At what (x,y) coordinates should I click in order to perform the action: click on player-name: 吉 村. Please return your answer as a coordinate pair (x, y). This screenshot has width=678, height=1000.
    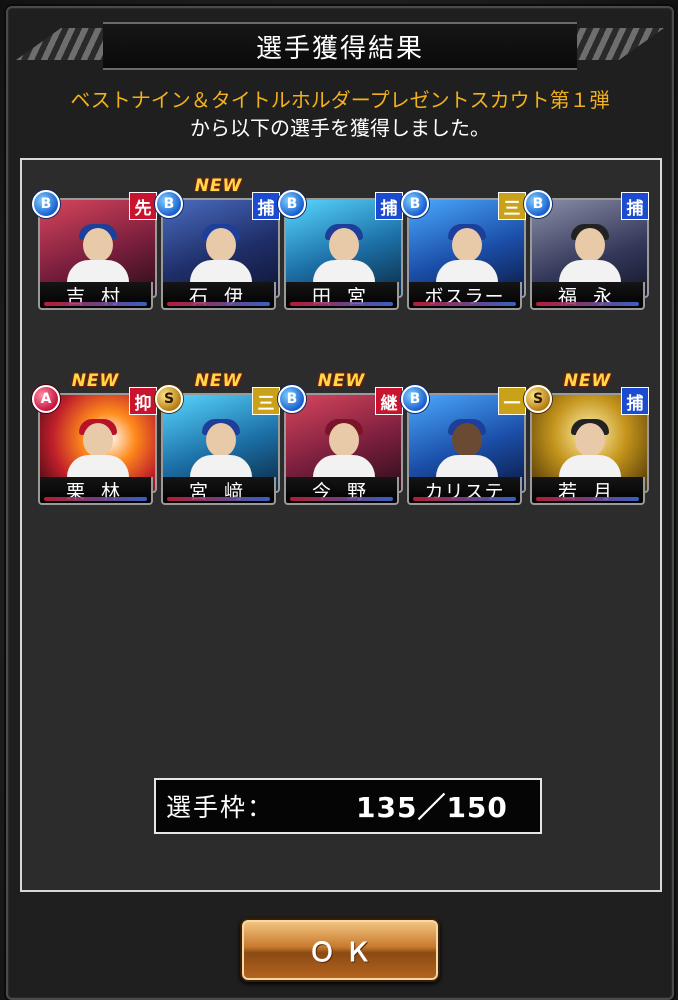
    Looking at the image, I should click on (95, 296).